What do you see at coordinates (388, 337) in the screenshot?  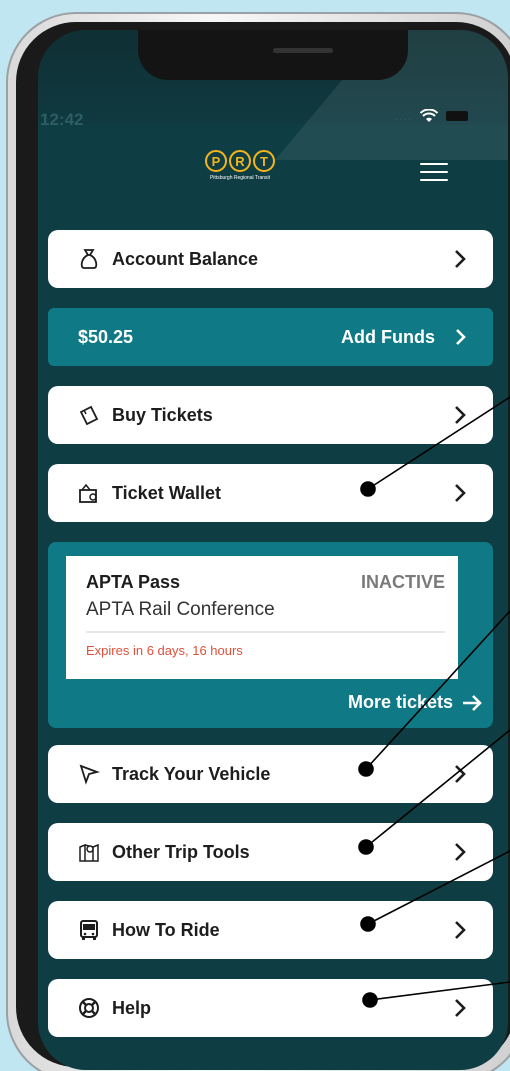 I see `add-funds-label: Add Funds` at bounding box center [388, 337].